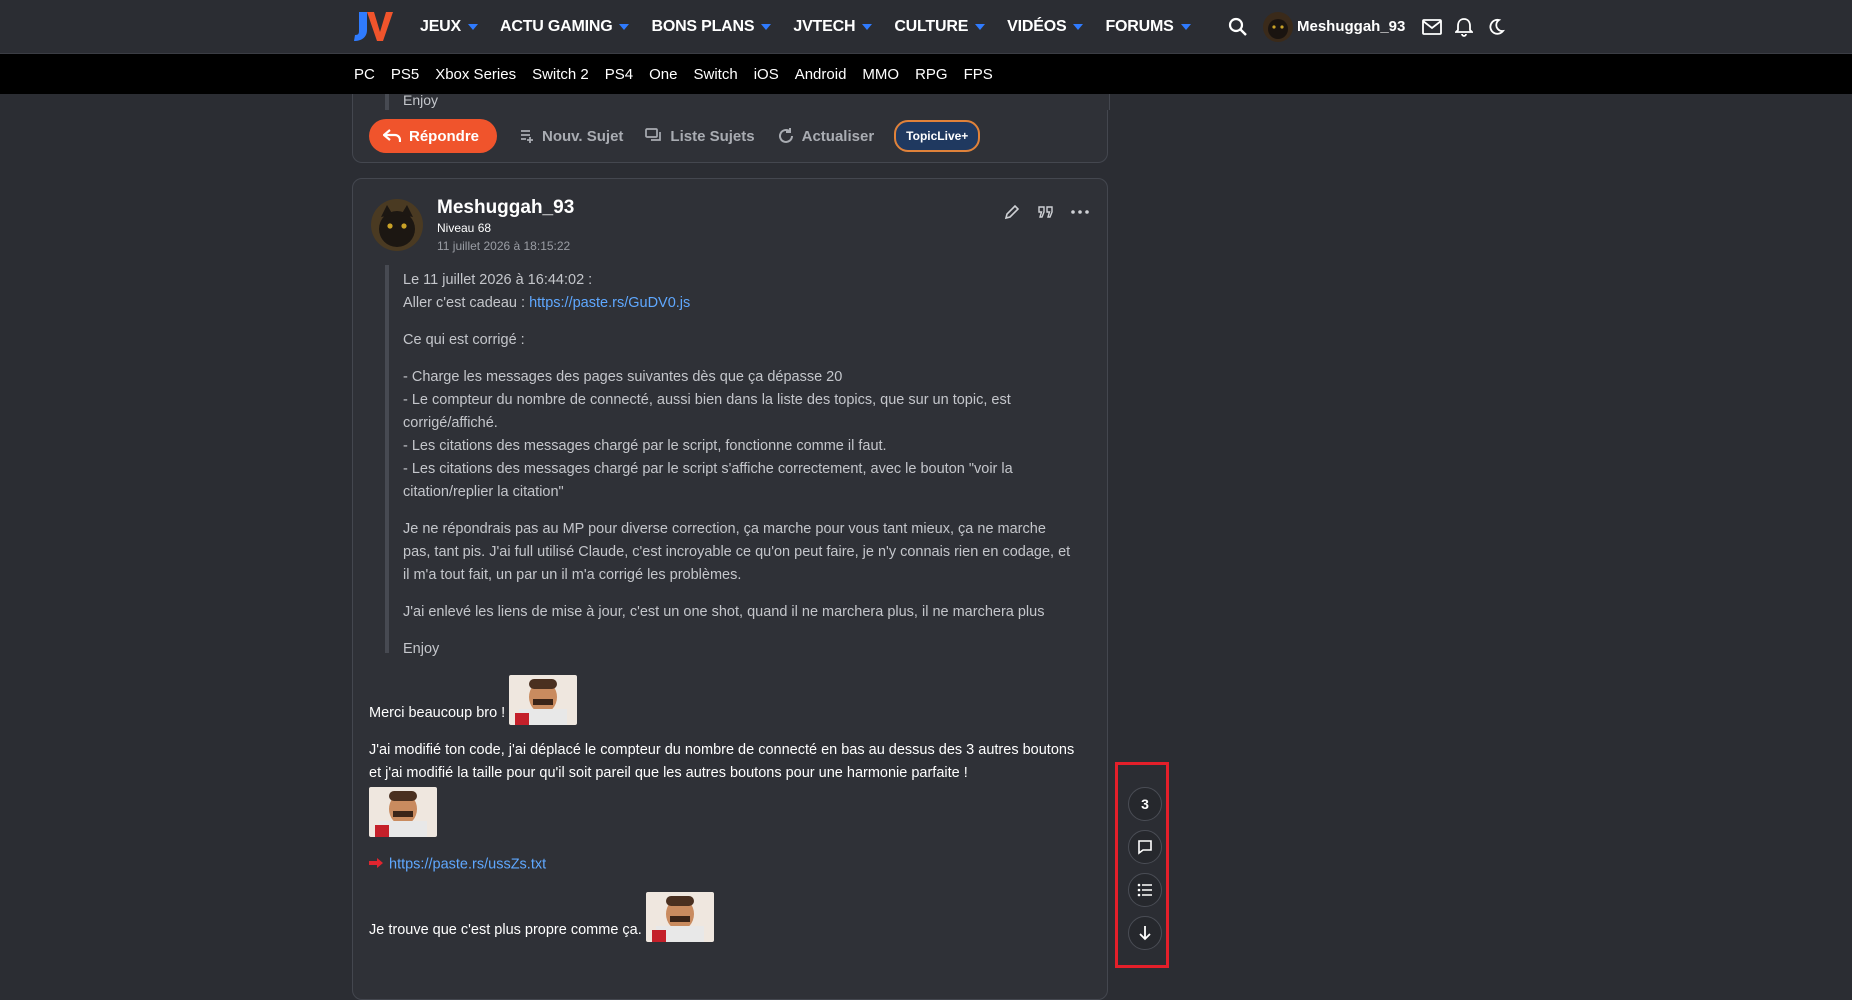 The width and height of the screenshot is (1852, 1000). Describe the element at coordinates (1148, 27) in the screenshot. I see `nav-forums: FORUMS` at that location.